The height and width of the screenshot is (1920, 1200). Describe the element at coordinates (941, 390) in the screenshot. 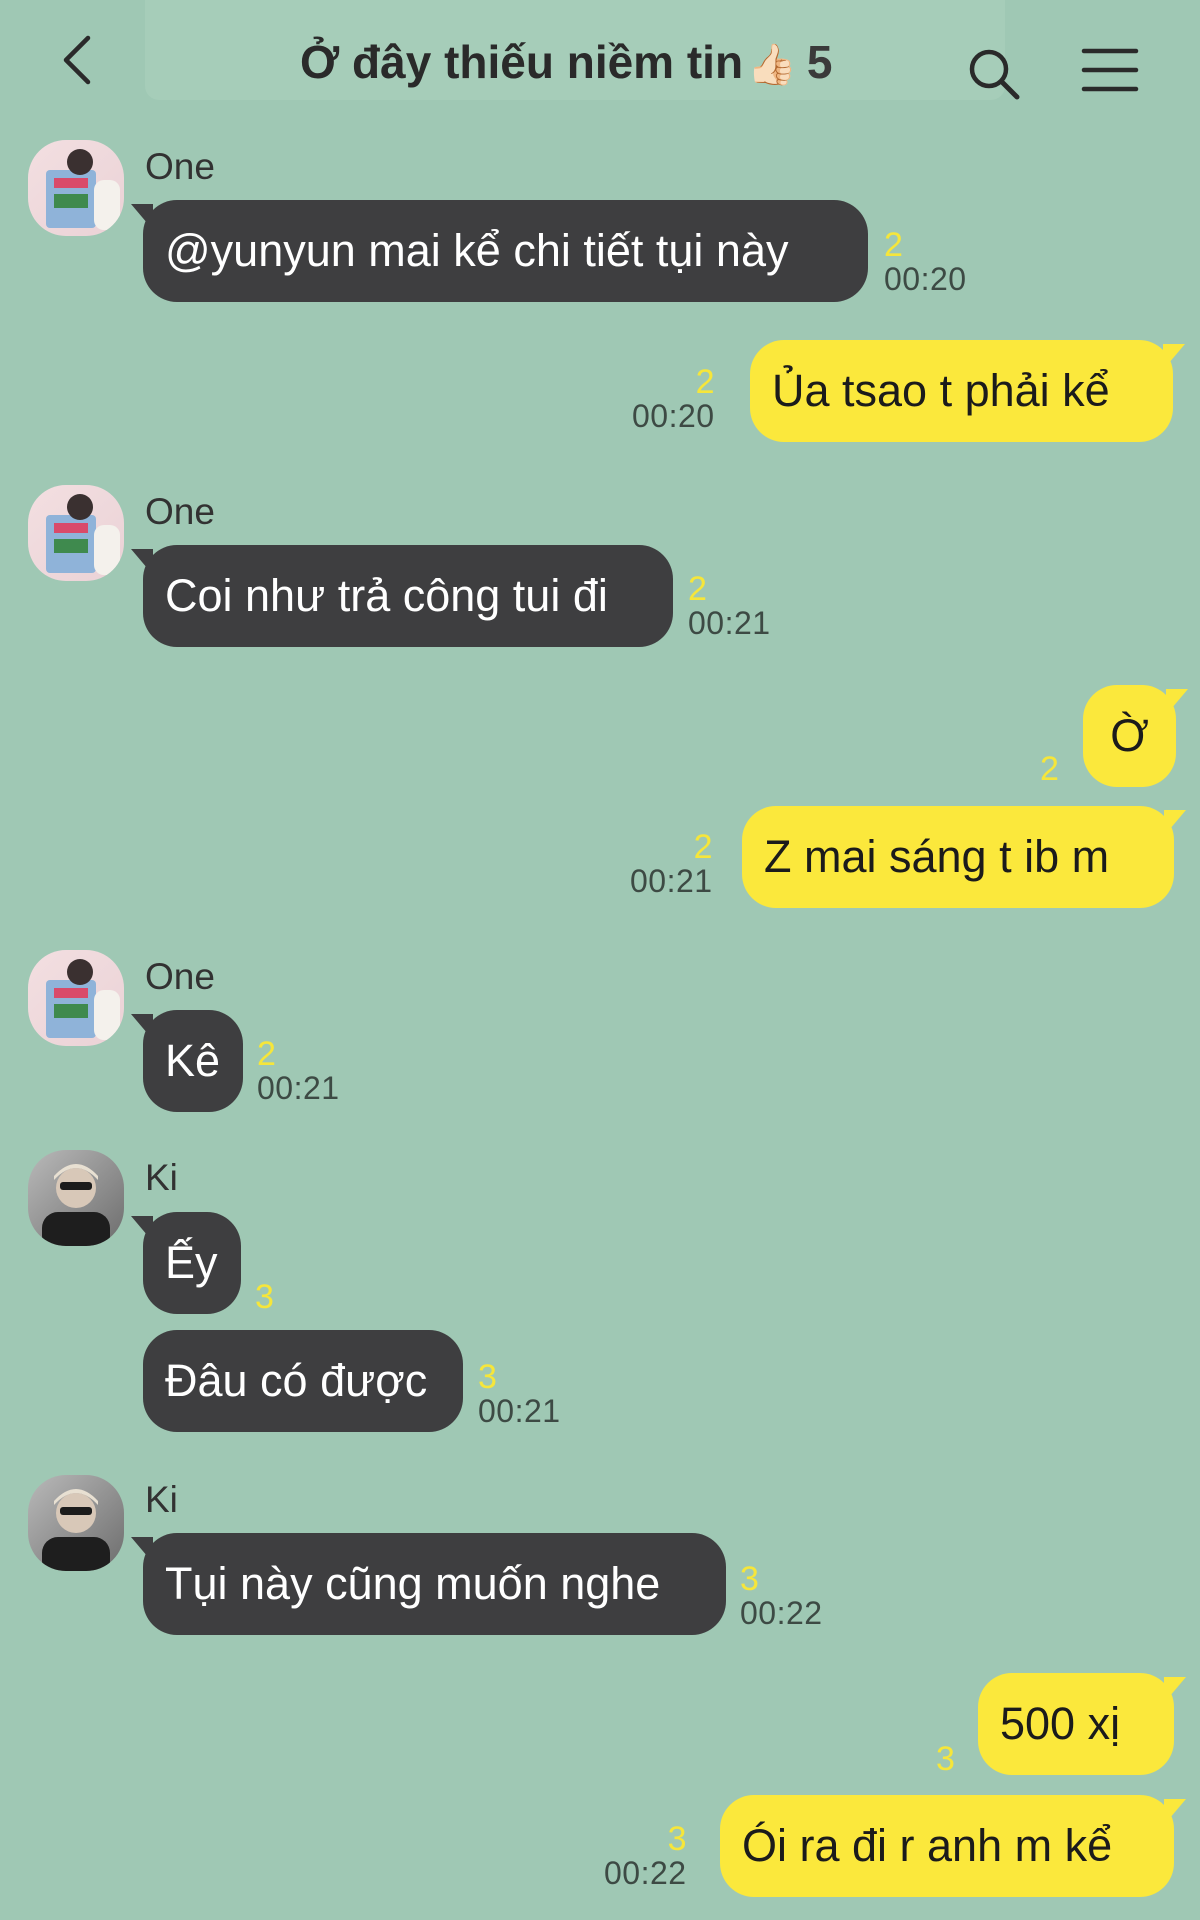

I see `message-text: Ủa tsao t phải kể` at that location.